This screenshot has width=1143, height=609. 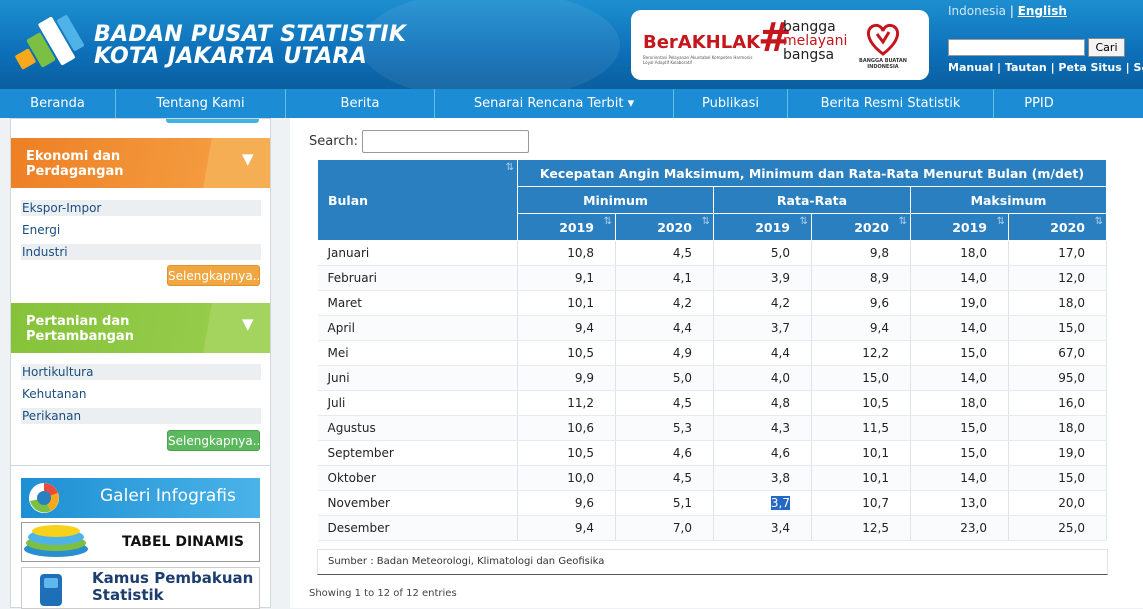 What do you see at coordinates (762, 428) in the screenshot?
I see `cell-value: 4,3` at bounding box center [762, 428].